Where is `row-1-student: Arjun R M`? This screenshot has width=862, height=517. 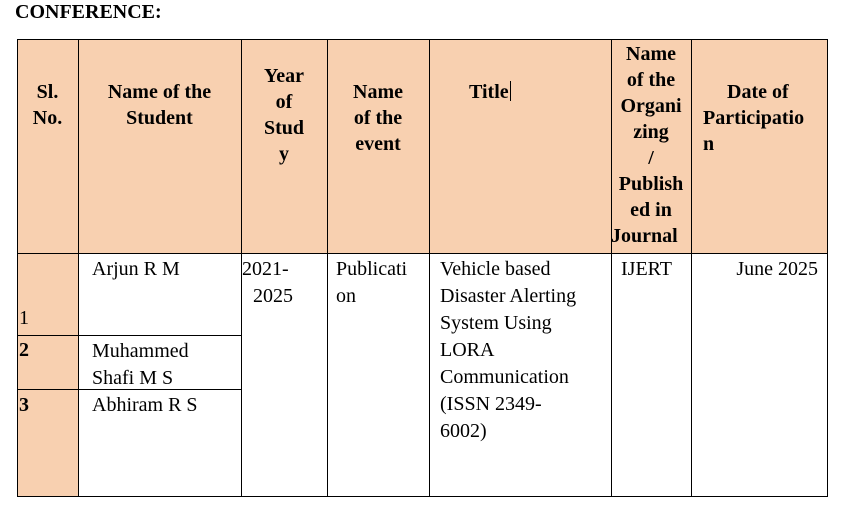
row-1-student: Arjun R M is located at coordinates (136, 269).